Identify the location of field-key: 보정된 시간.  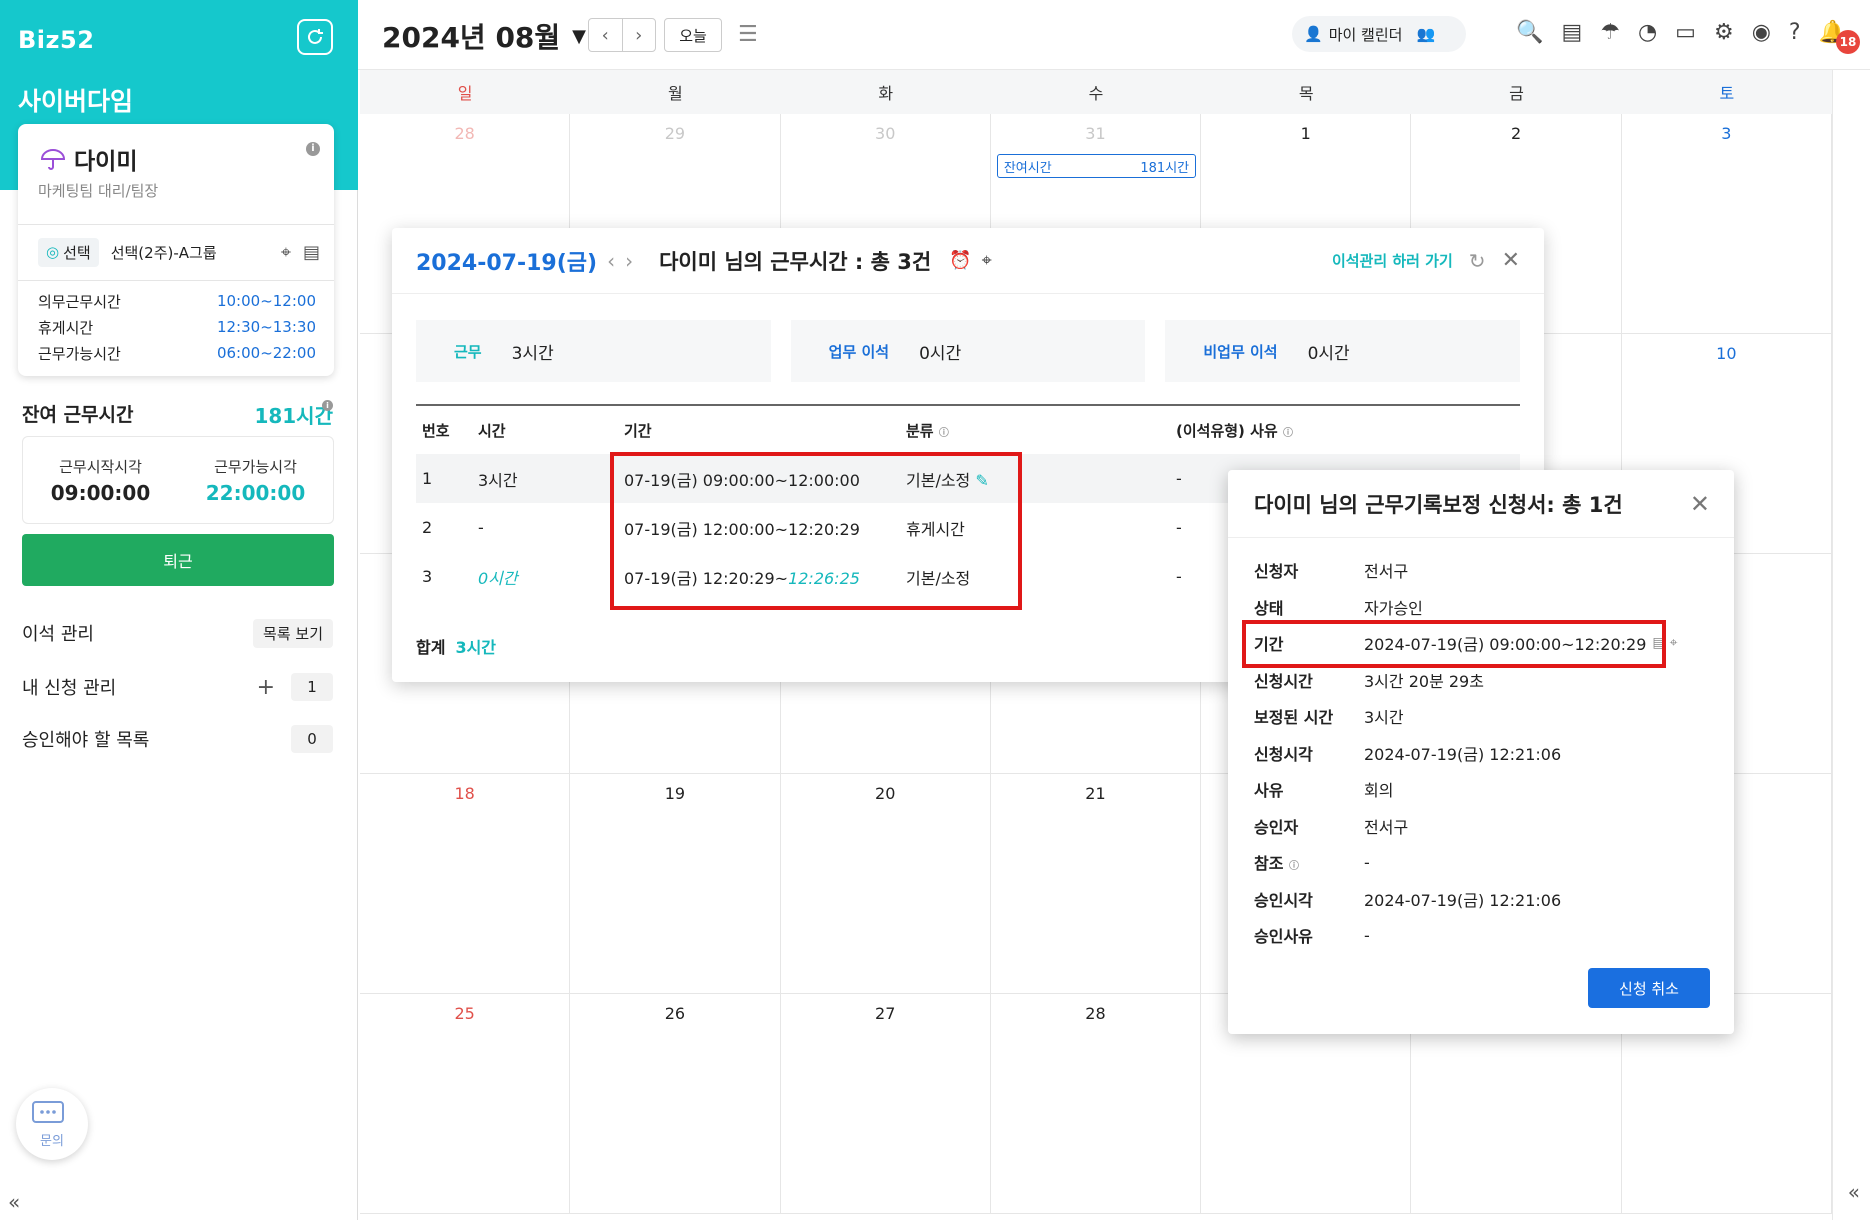
(1294, 718).